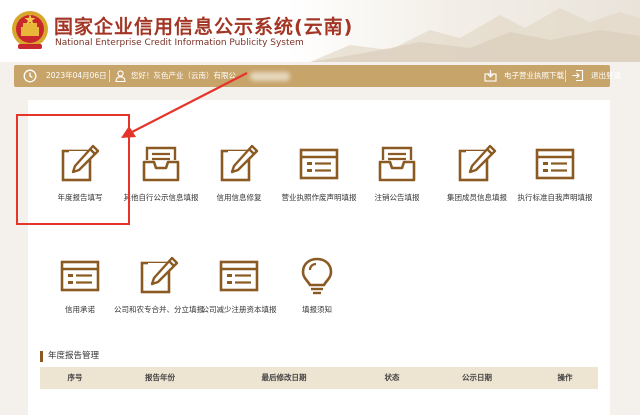 The width and height of the screenshot is (640, 415). Describe the element at coordinates (555, 197) in the screenshot. I see `tile-label: 执行标准自我声明填报` at that location.